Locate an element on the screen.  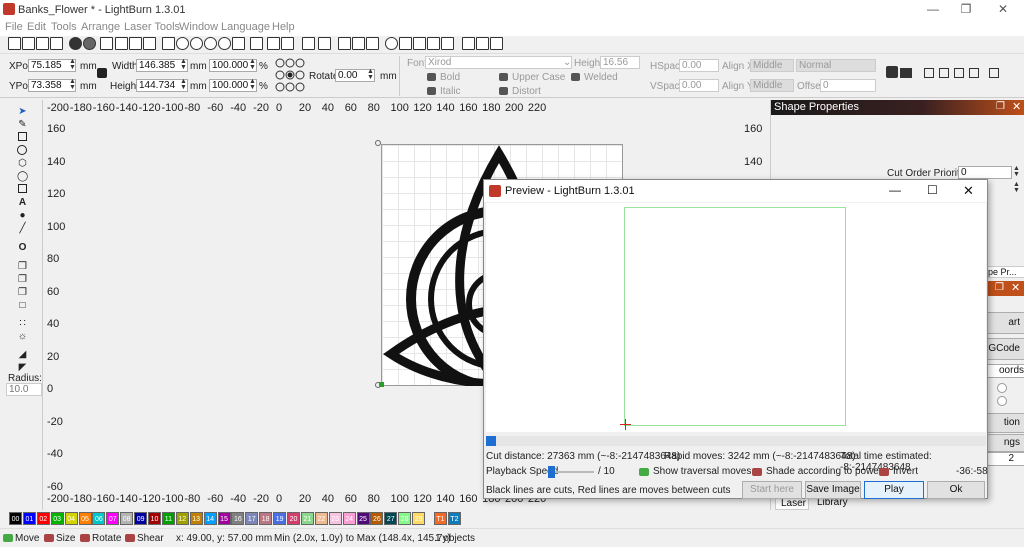
maximize-icon: ❐ is located at coordinates (966, 9).